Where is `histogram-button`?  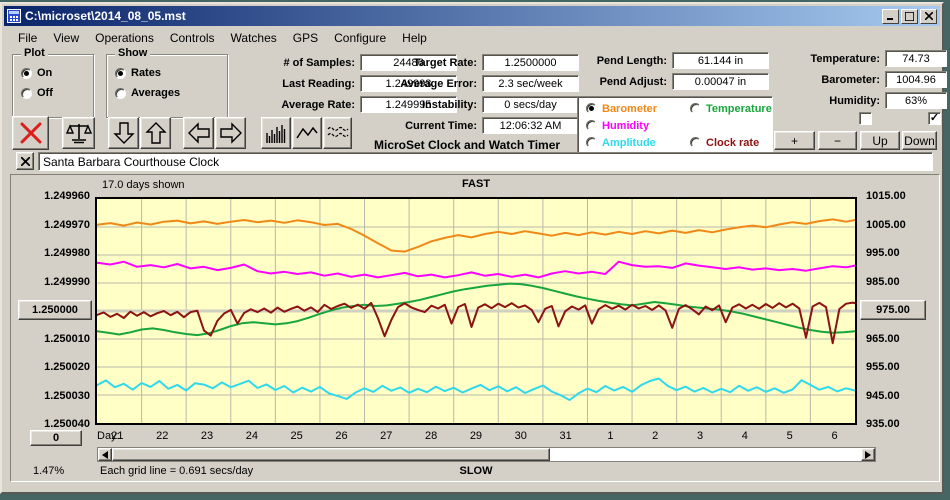 histogram-button is located at coordinates (276, 133).